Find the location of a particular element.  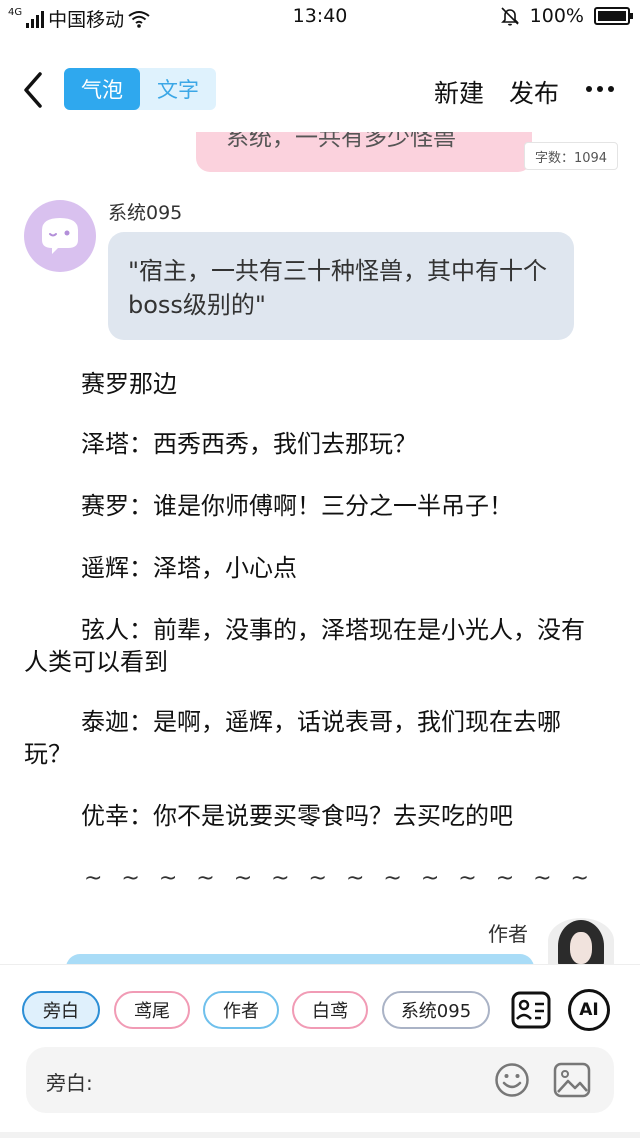

narration-line: 赛罗：谁是你师傅啊！三分之一半吊子！ is located at coordinates (314, 506).